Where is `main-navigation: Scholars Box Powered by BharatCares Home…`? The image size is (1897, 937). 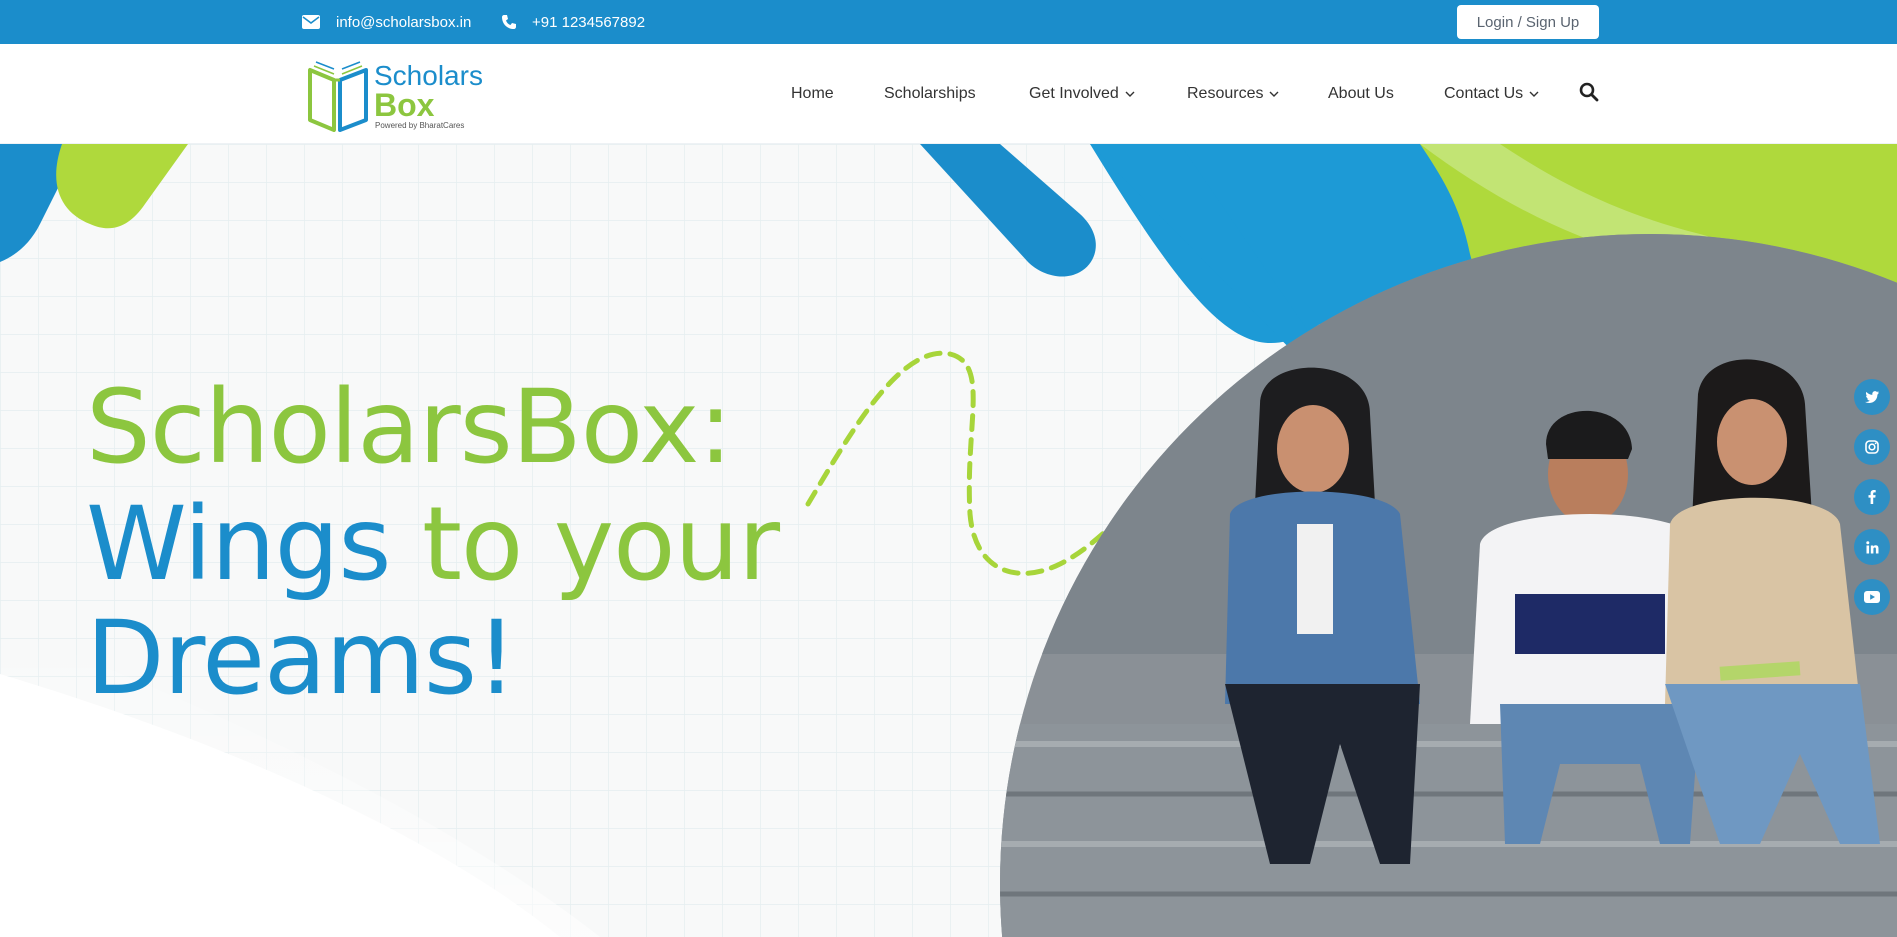 main-navigation: Scholars Box Powered by BharatCares Home… is located at coordinates (948, 94).